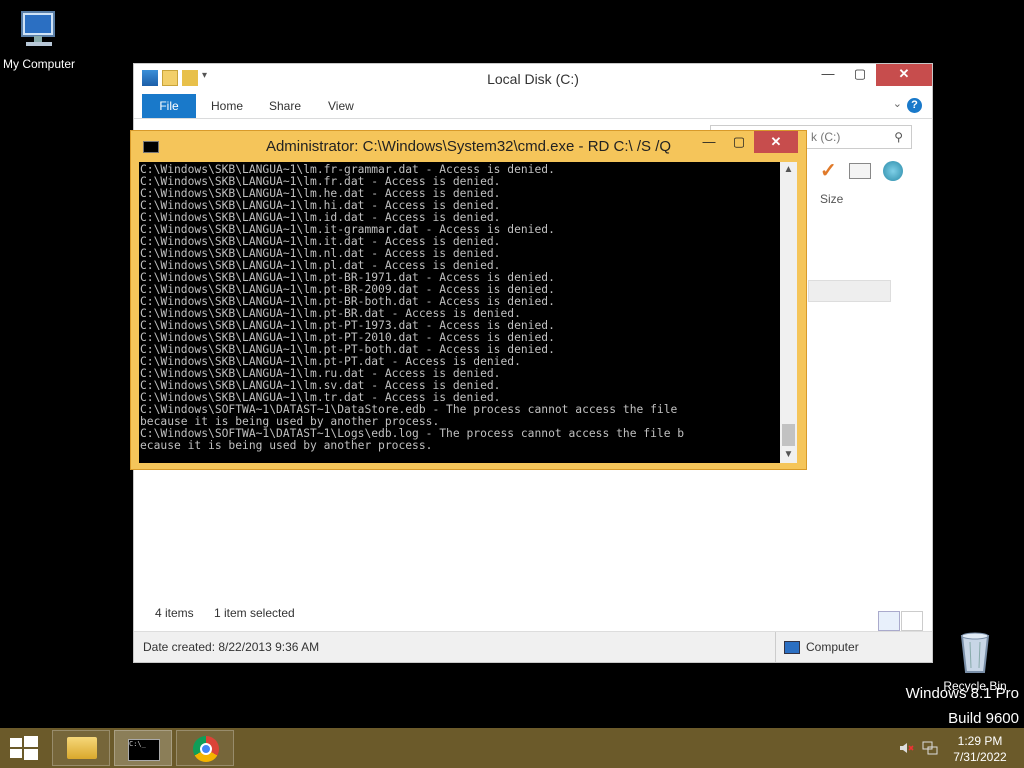 The image size is (1024, 768). Describe the element at coordinates (980, 757) in the screenshot. I see `clock-date: 7/31/2022` at that location.